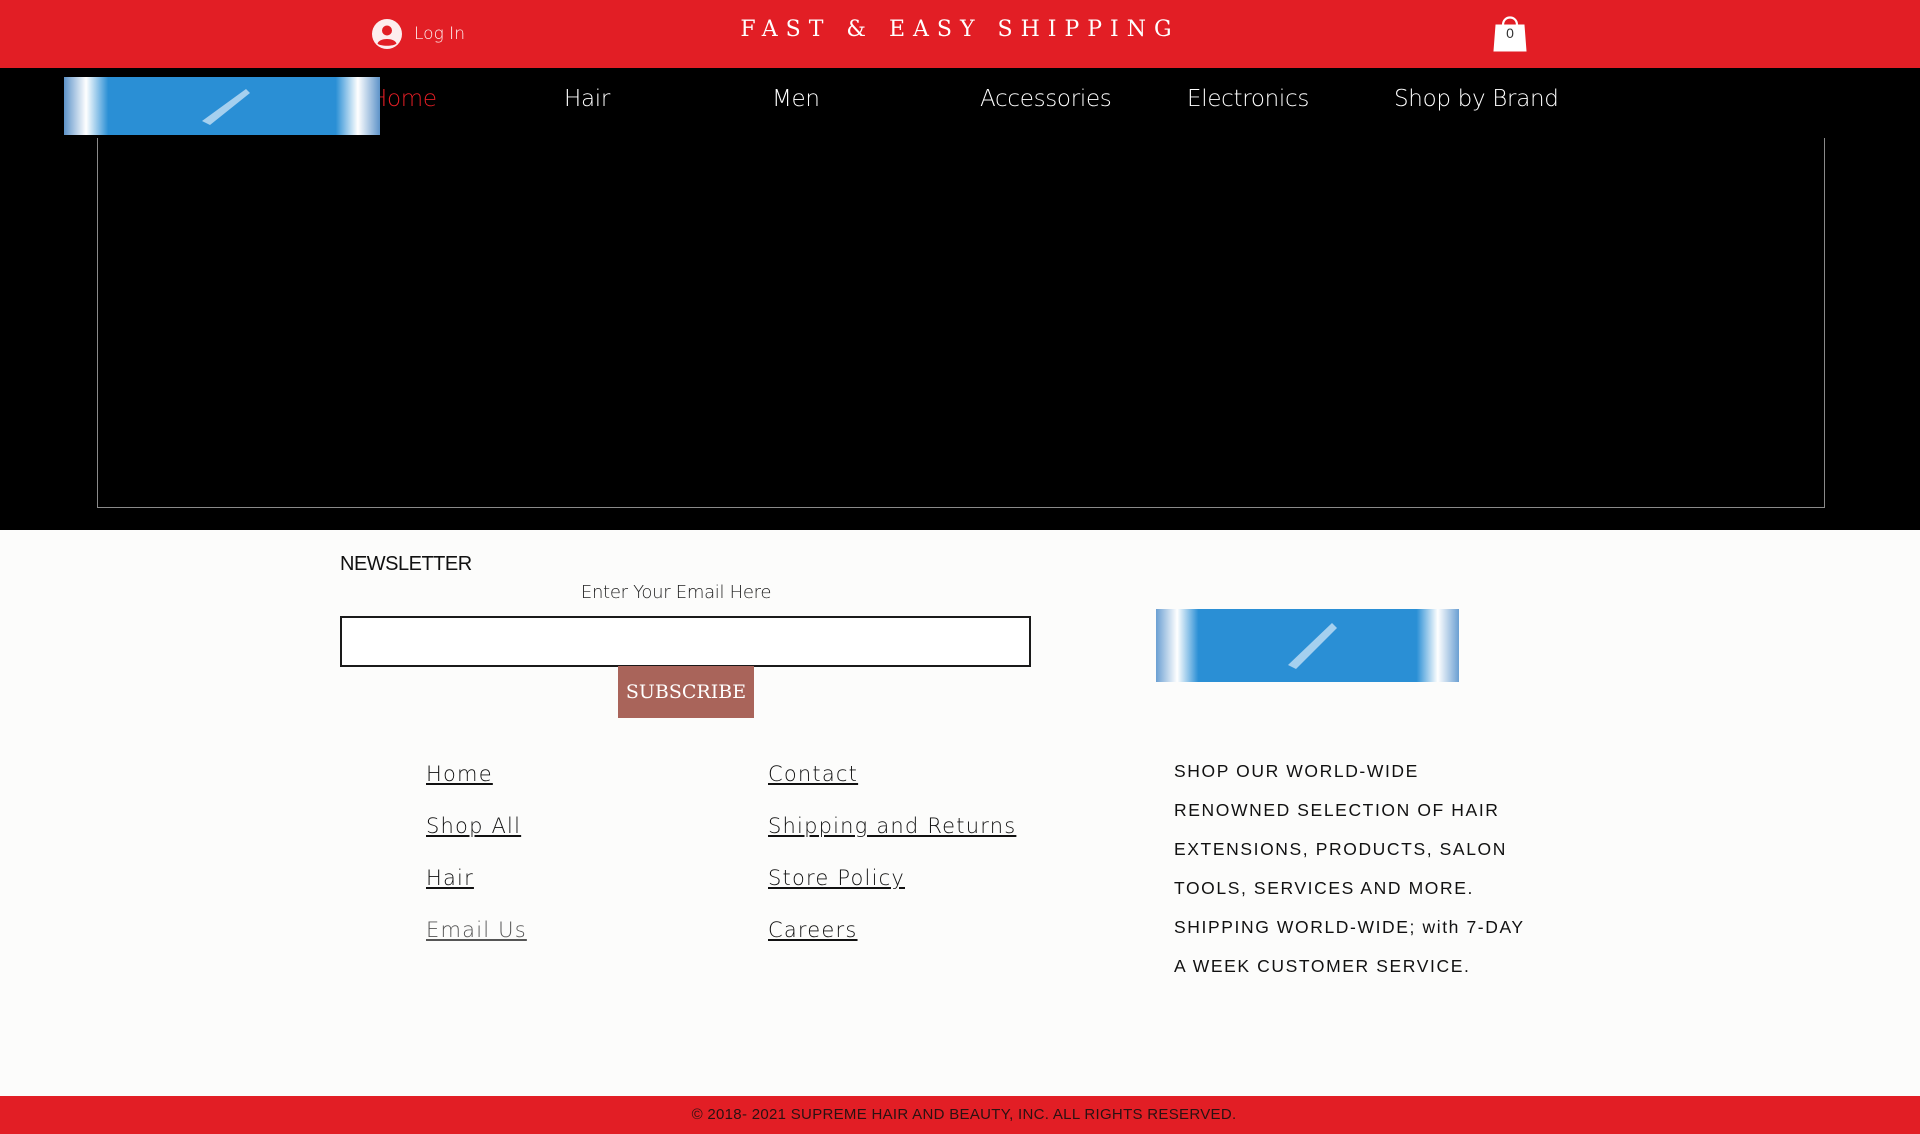 Image resolution: width=1920 pixels, height=1134 pixels. Describe the element at coordinates (1349, 927) in the screenshot. I see `about-line: SHIPPING WORLD-WIDE; with 7-DAY` at that location.